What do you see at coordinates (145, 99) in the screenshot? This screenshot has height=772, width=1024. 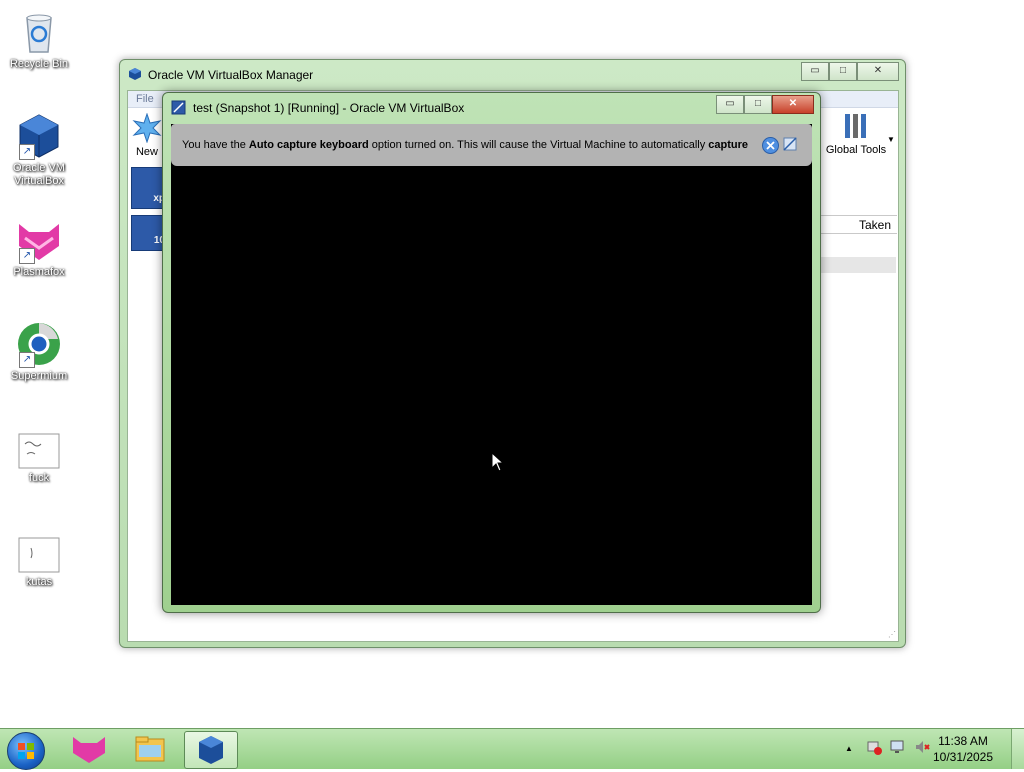 I see `menu-file: File` at bounding box center [145, 99].